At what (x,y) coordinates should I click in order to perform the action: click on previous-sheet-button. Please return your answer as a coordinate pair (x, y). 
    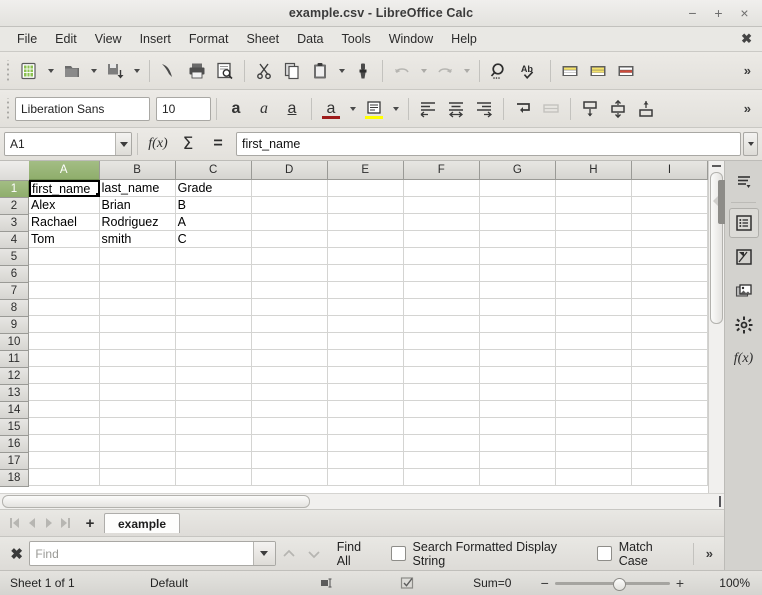
    Looking at the image, I should click on (31, 523).